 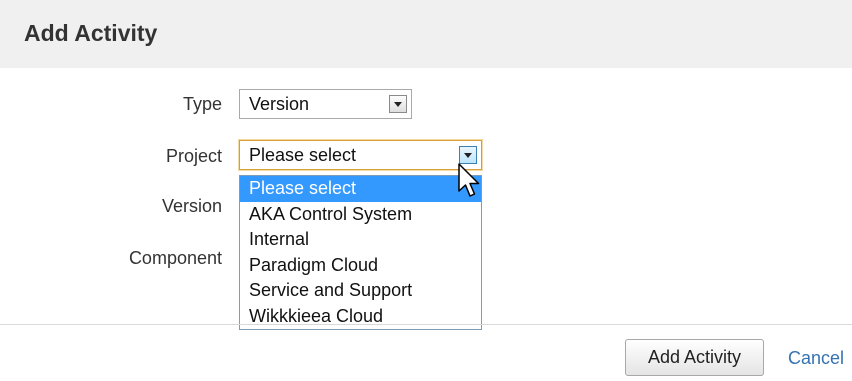 What do you see at coordinates (469, 180) in the screenshot?
I see `mouse-pointer-icon` at bounding box center [469, 180].